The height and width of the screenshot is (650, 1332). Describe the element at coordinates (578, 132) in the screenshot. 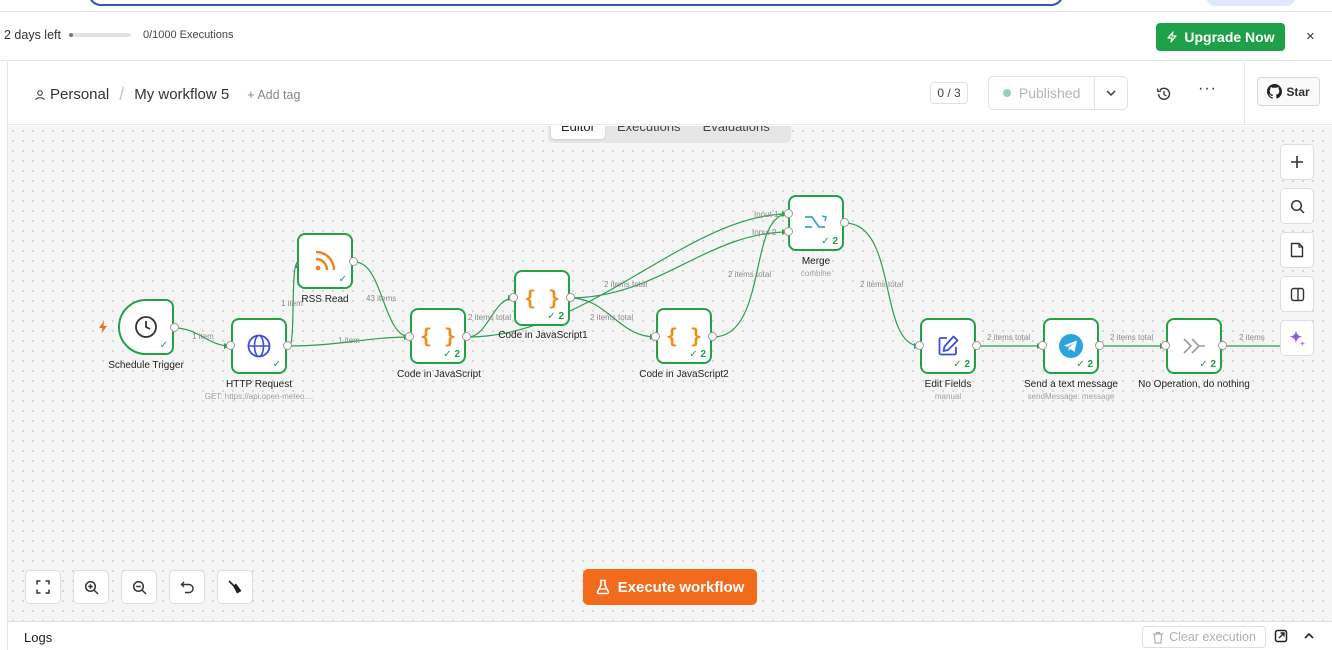

I see `tab-editor: Editor` at that location.